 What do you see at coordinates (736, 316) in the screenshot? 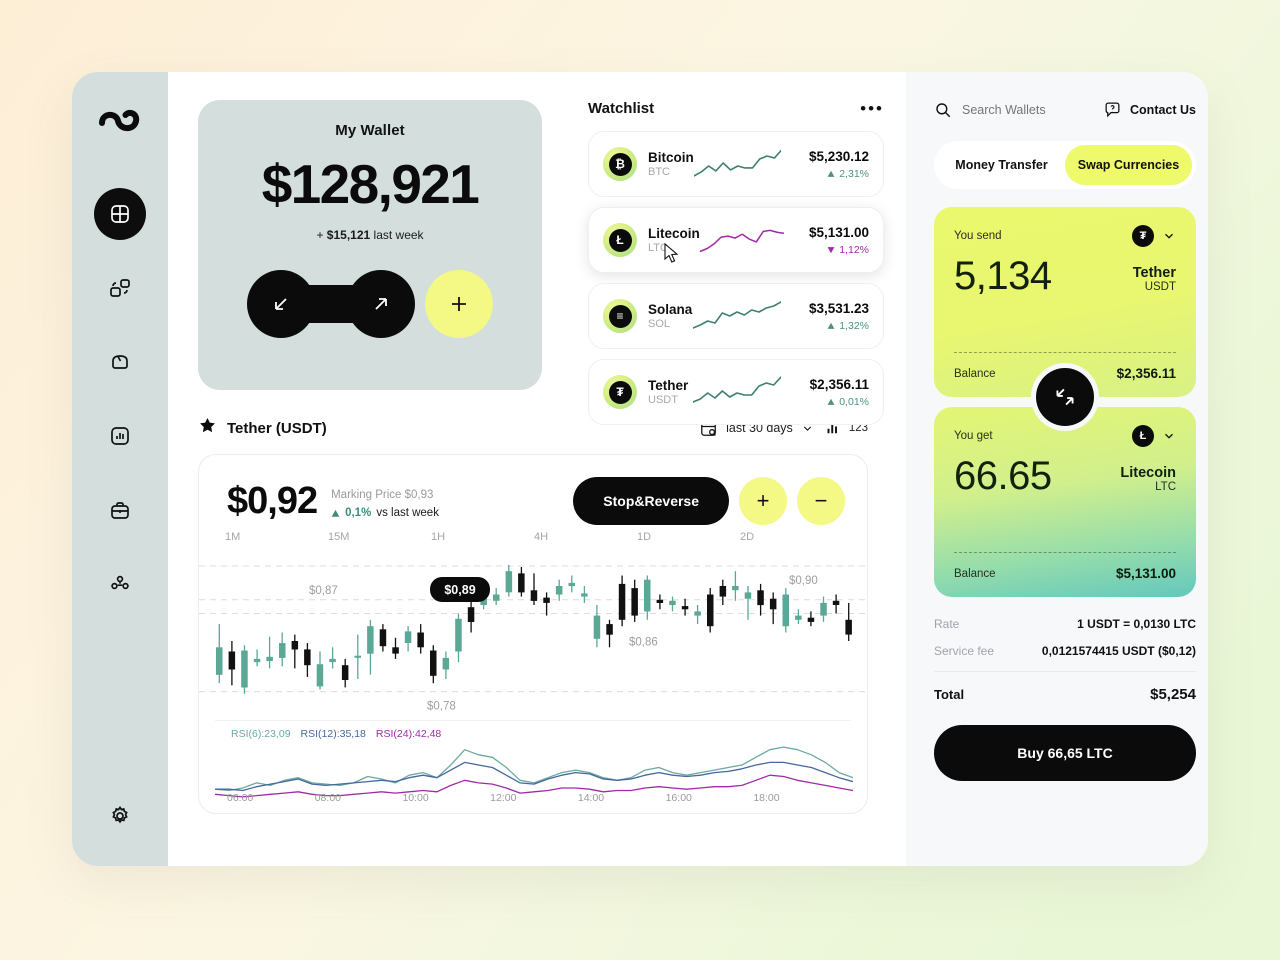
I see `watchlist-item: ≡ Solana SOL $3,531.23 1,32%` at bounding box center [736, 316].